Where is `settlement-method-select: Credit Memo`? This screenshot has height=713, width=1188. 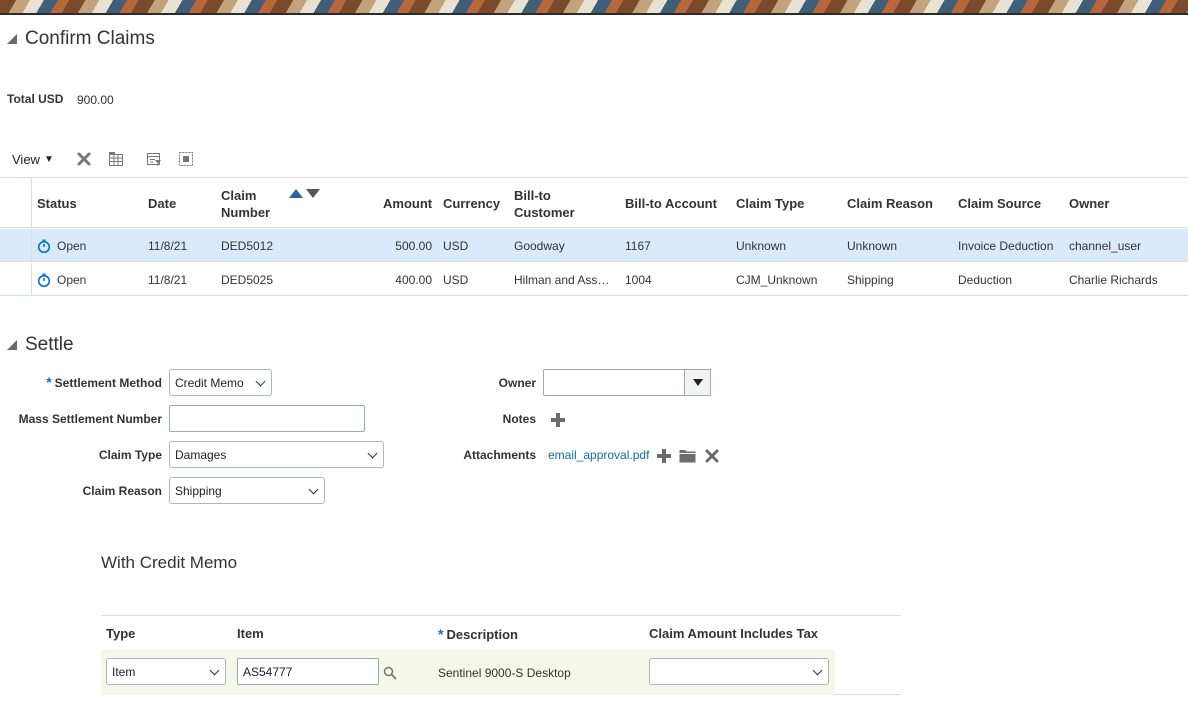 settlement-method-select: Credit Memo is located at coordinates (220, 382).